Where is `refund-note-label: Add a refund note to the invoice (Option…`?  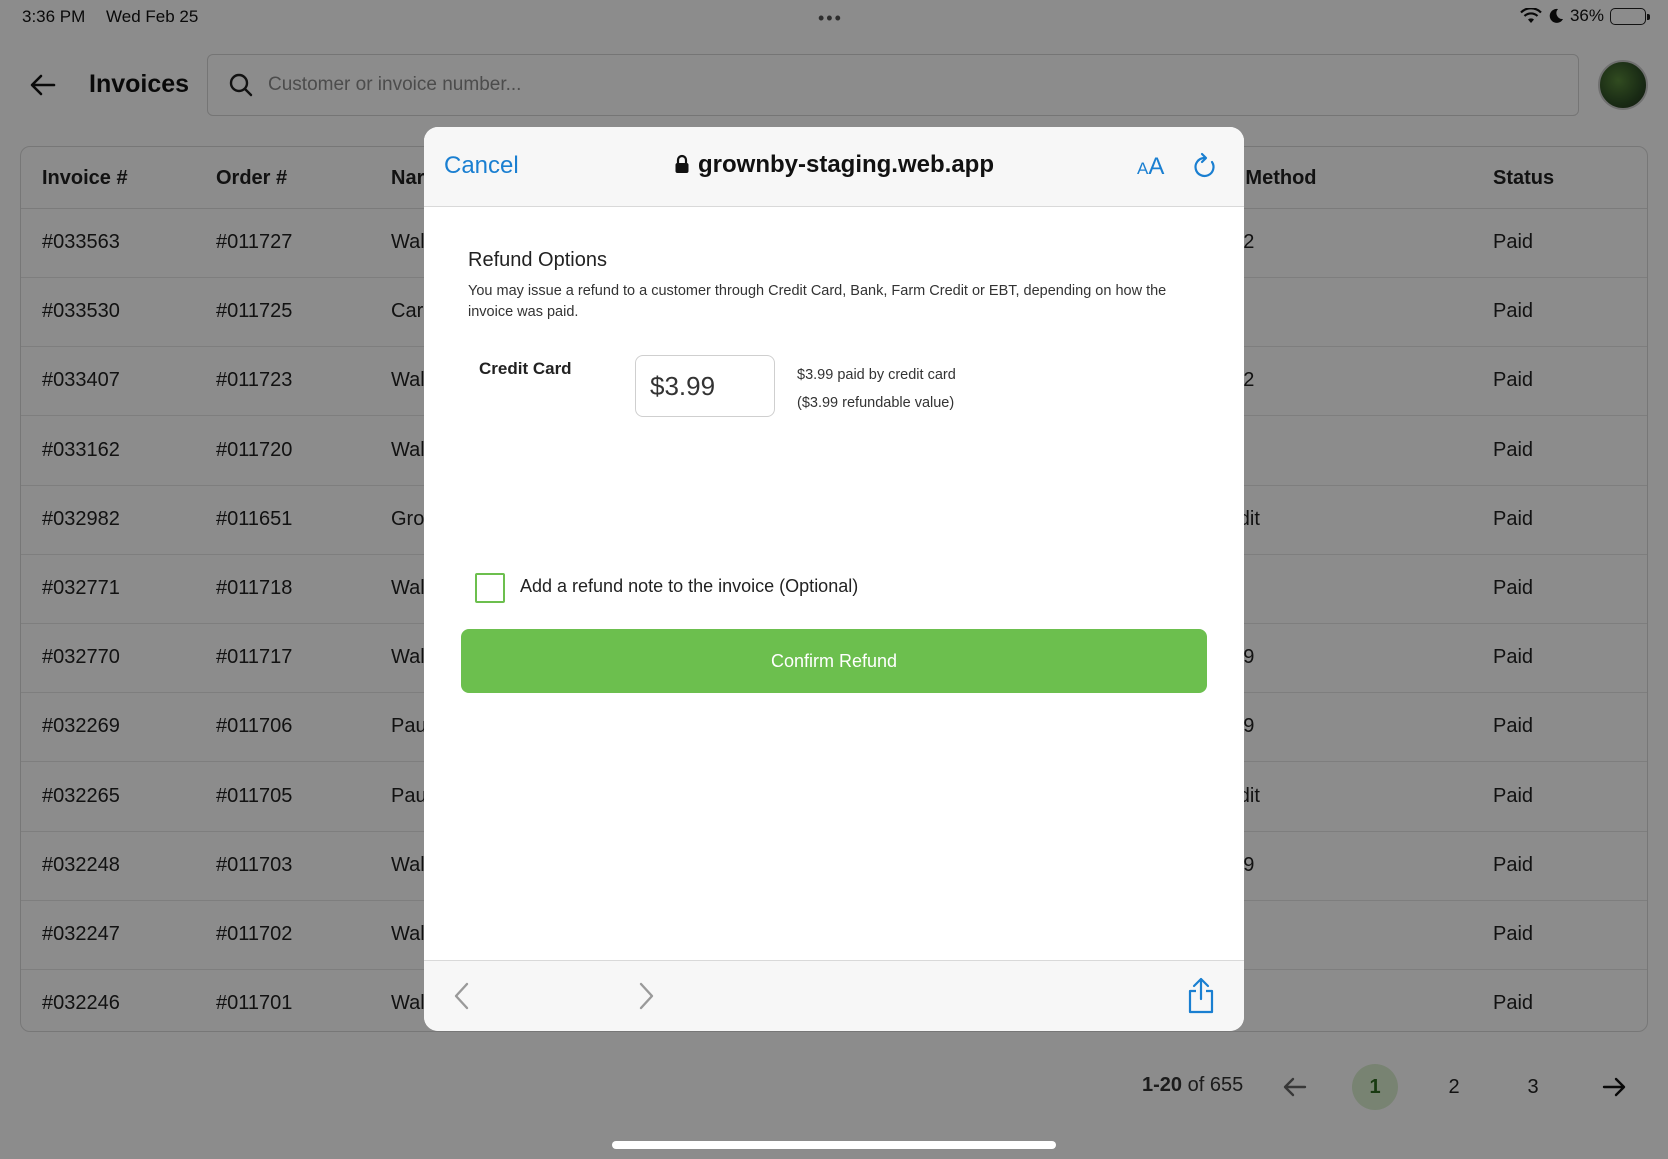
refund-note-label: Add a refund note to the invoice (Option… is located at coordinates (689, 586).